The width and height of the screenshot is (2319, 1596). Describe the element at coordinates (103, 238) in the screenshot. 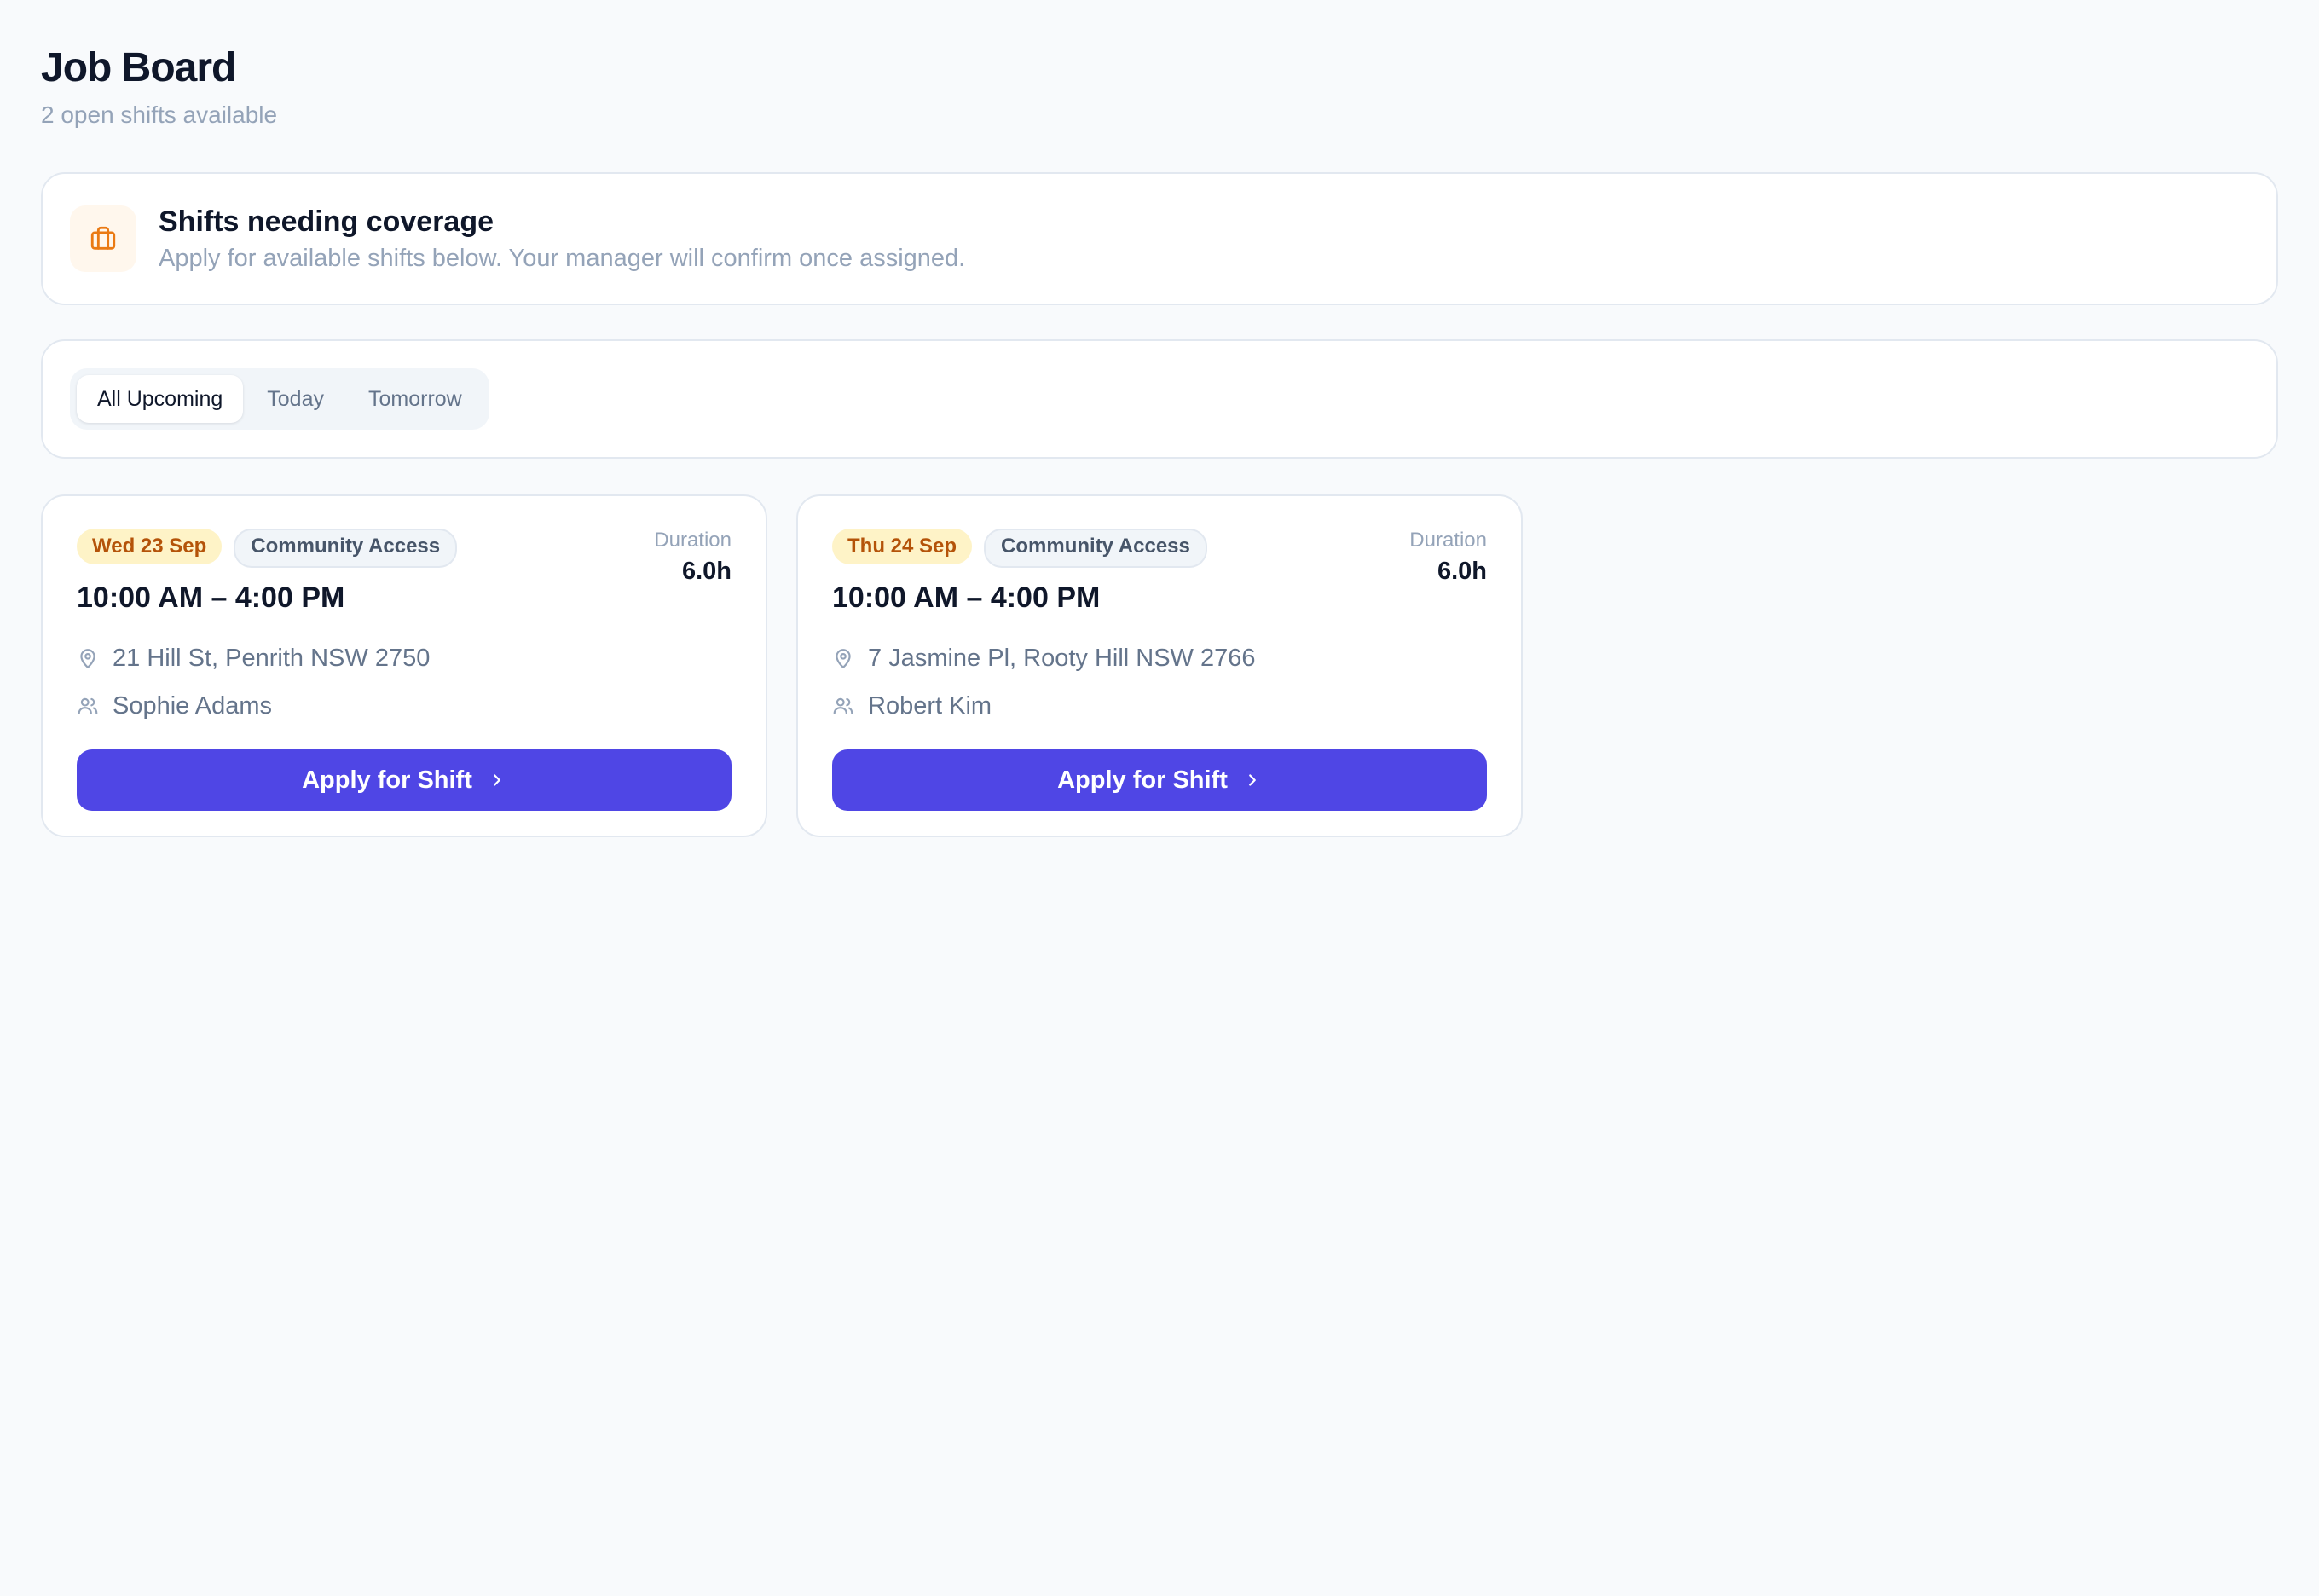

I see `briefcase-icon` at that location.